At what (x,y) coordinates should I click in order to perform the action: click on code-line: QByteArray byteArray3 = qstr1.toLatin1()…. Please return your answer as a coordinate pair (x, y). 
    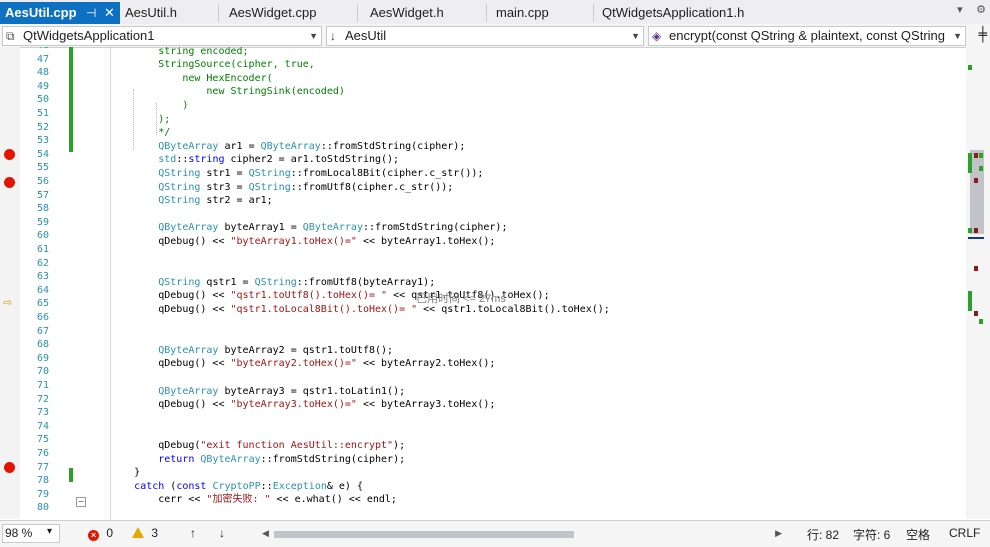
    Looking at the image, I should click on (245, 392).